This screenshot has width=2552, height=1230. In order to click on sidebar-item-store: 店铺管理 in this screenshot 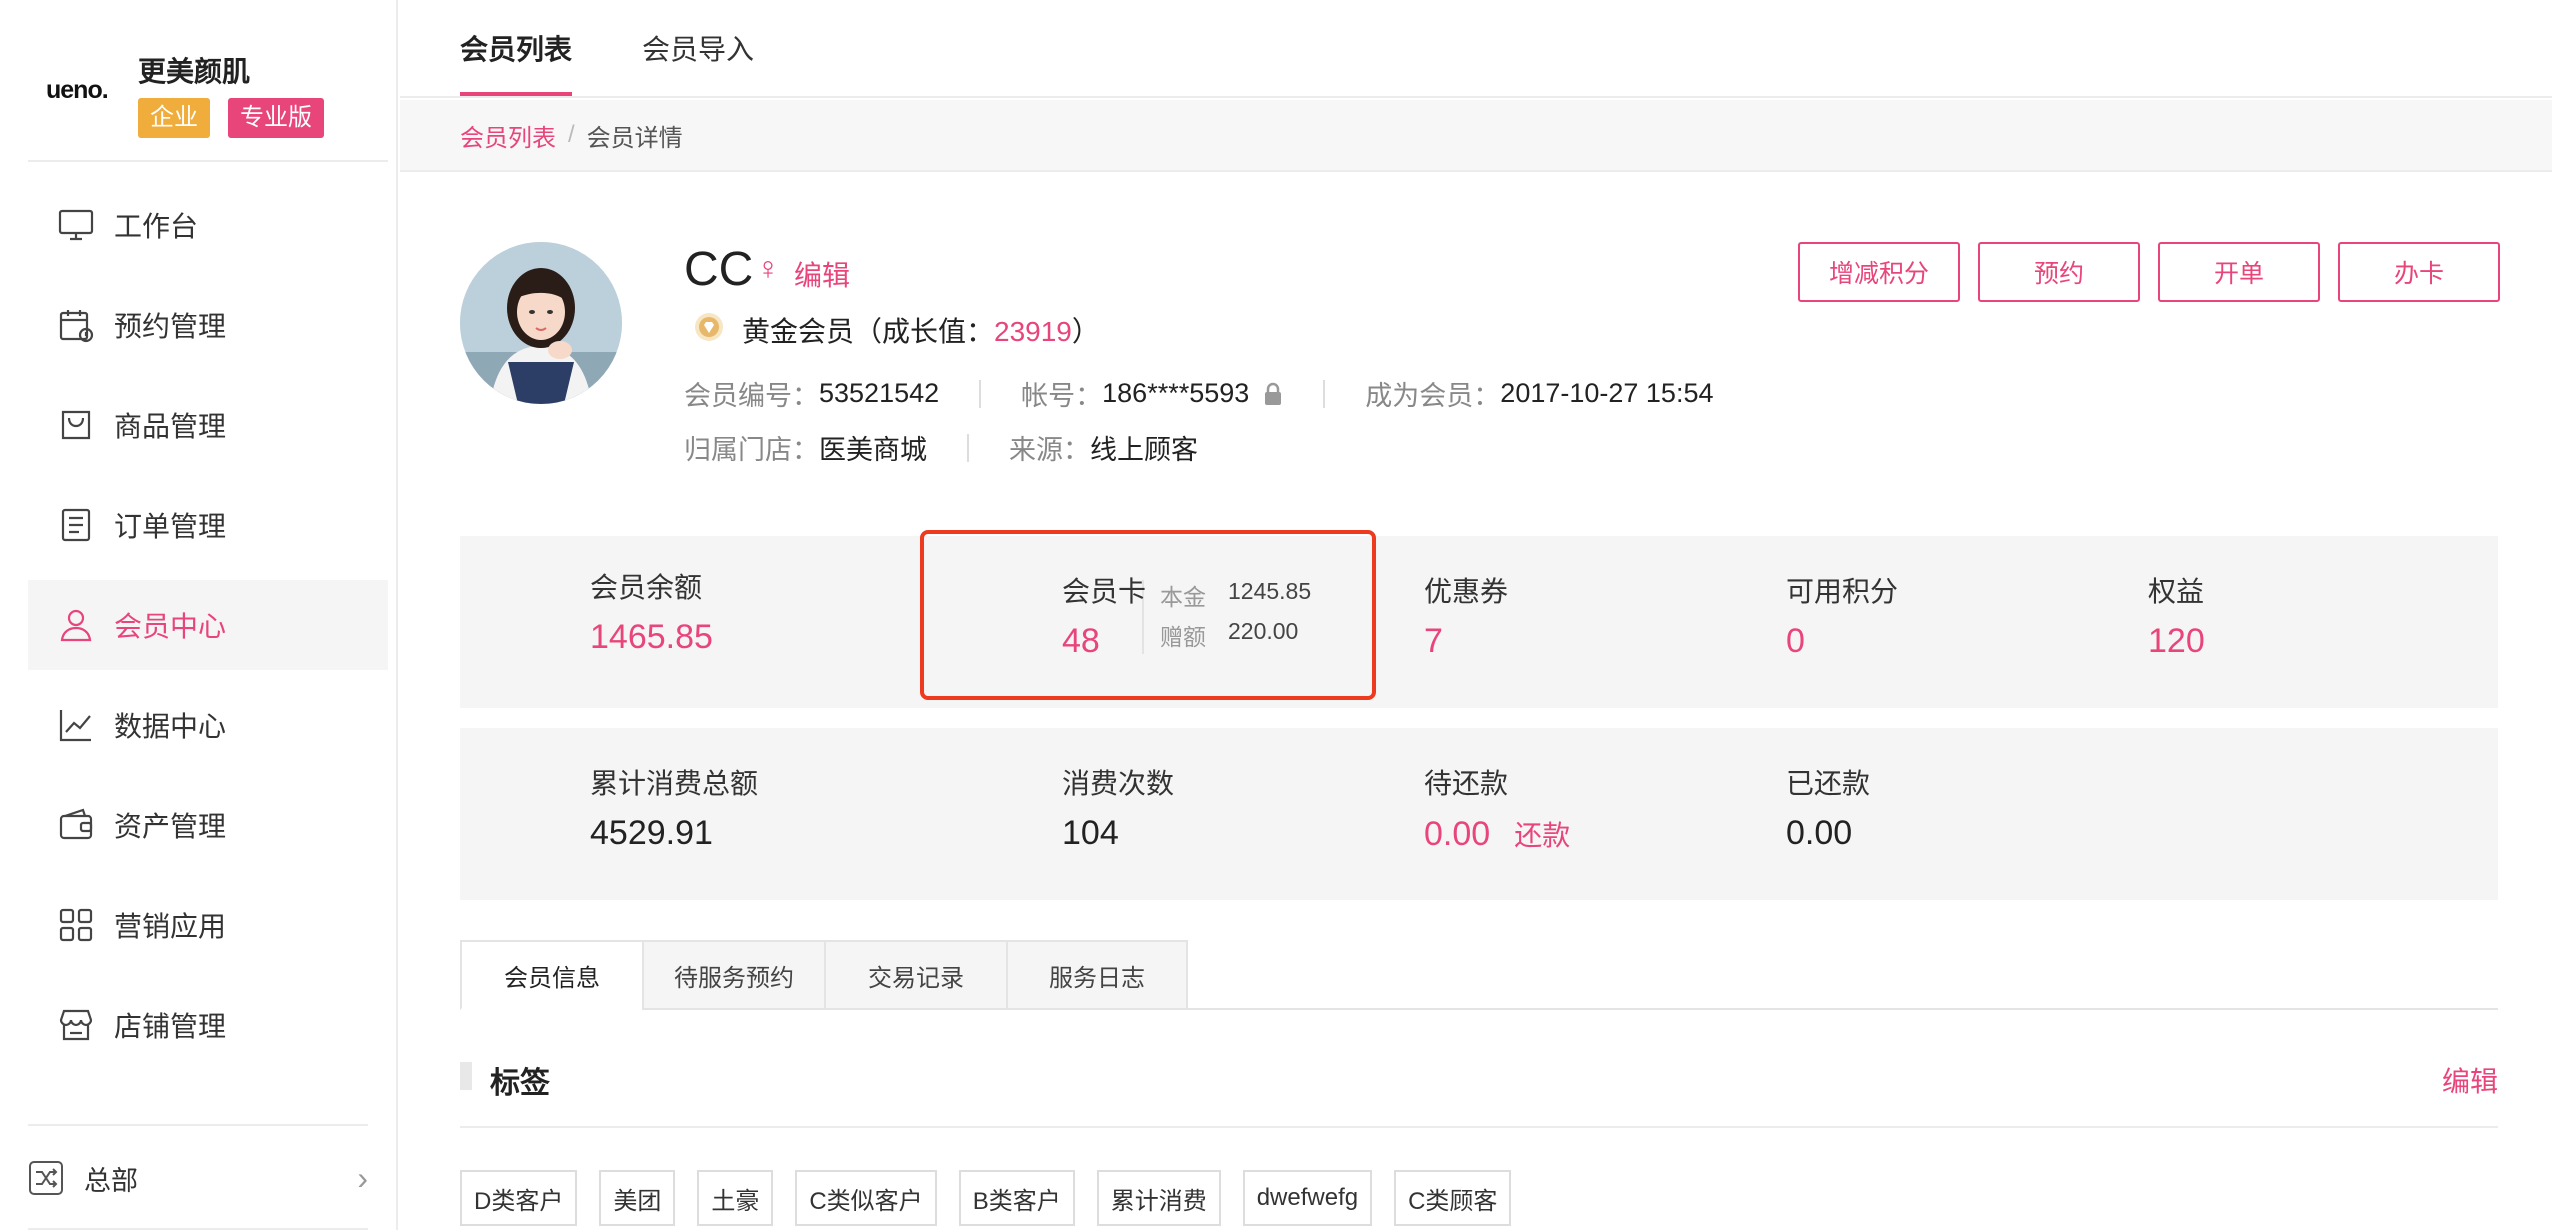, I will do `click(208, 1025)`.